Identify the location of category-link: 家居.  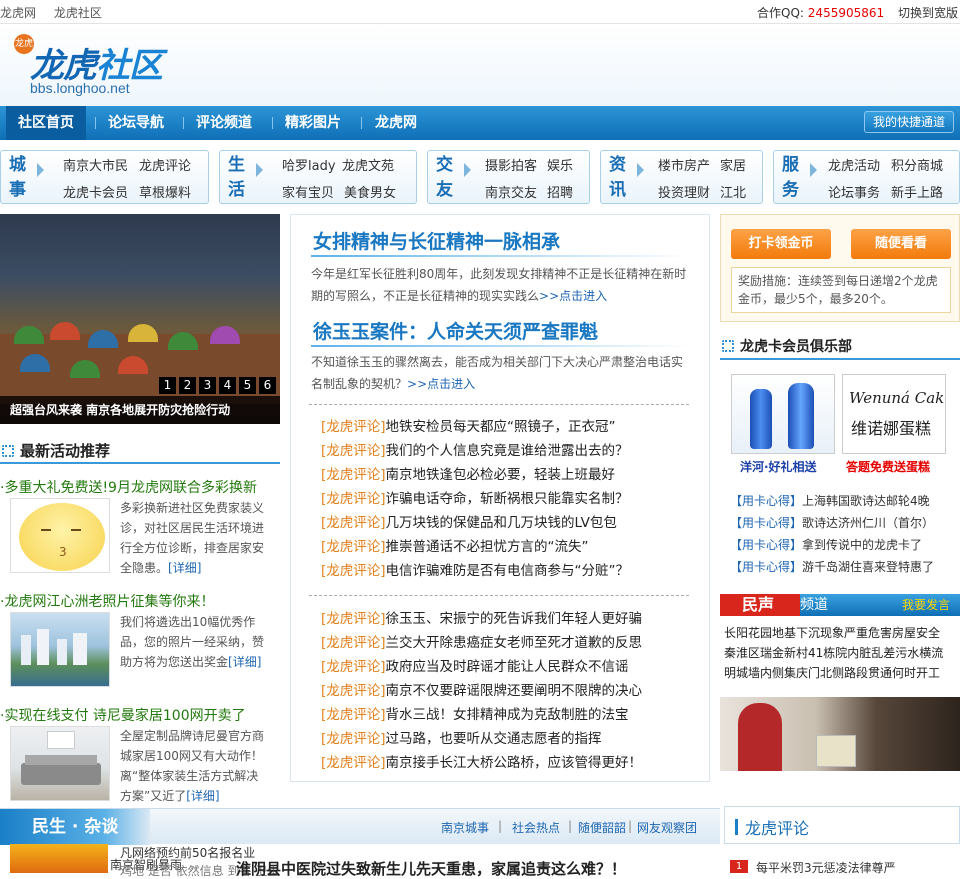
(733, 164).